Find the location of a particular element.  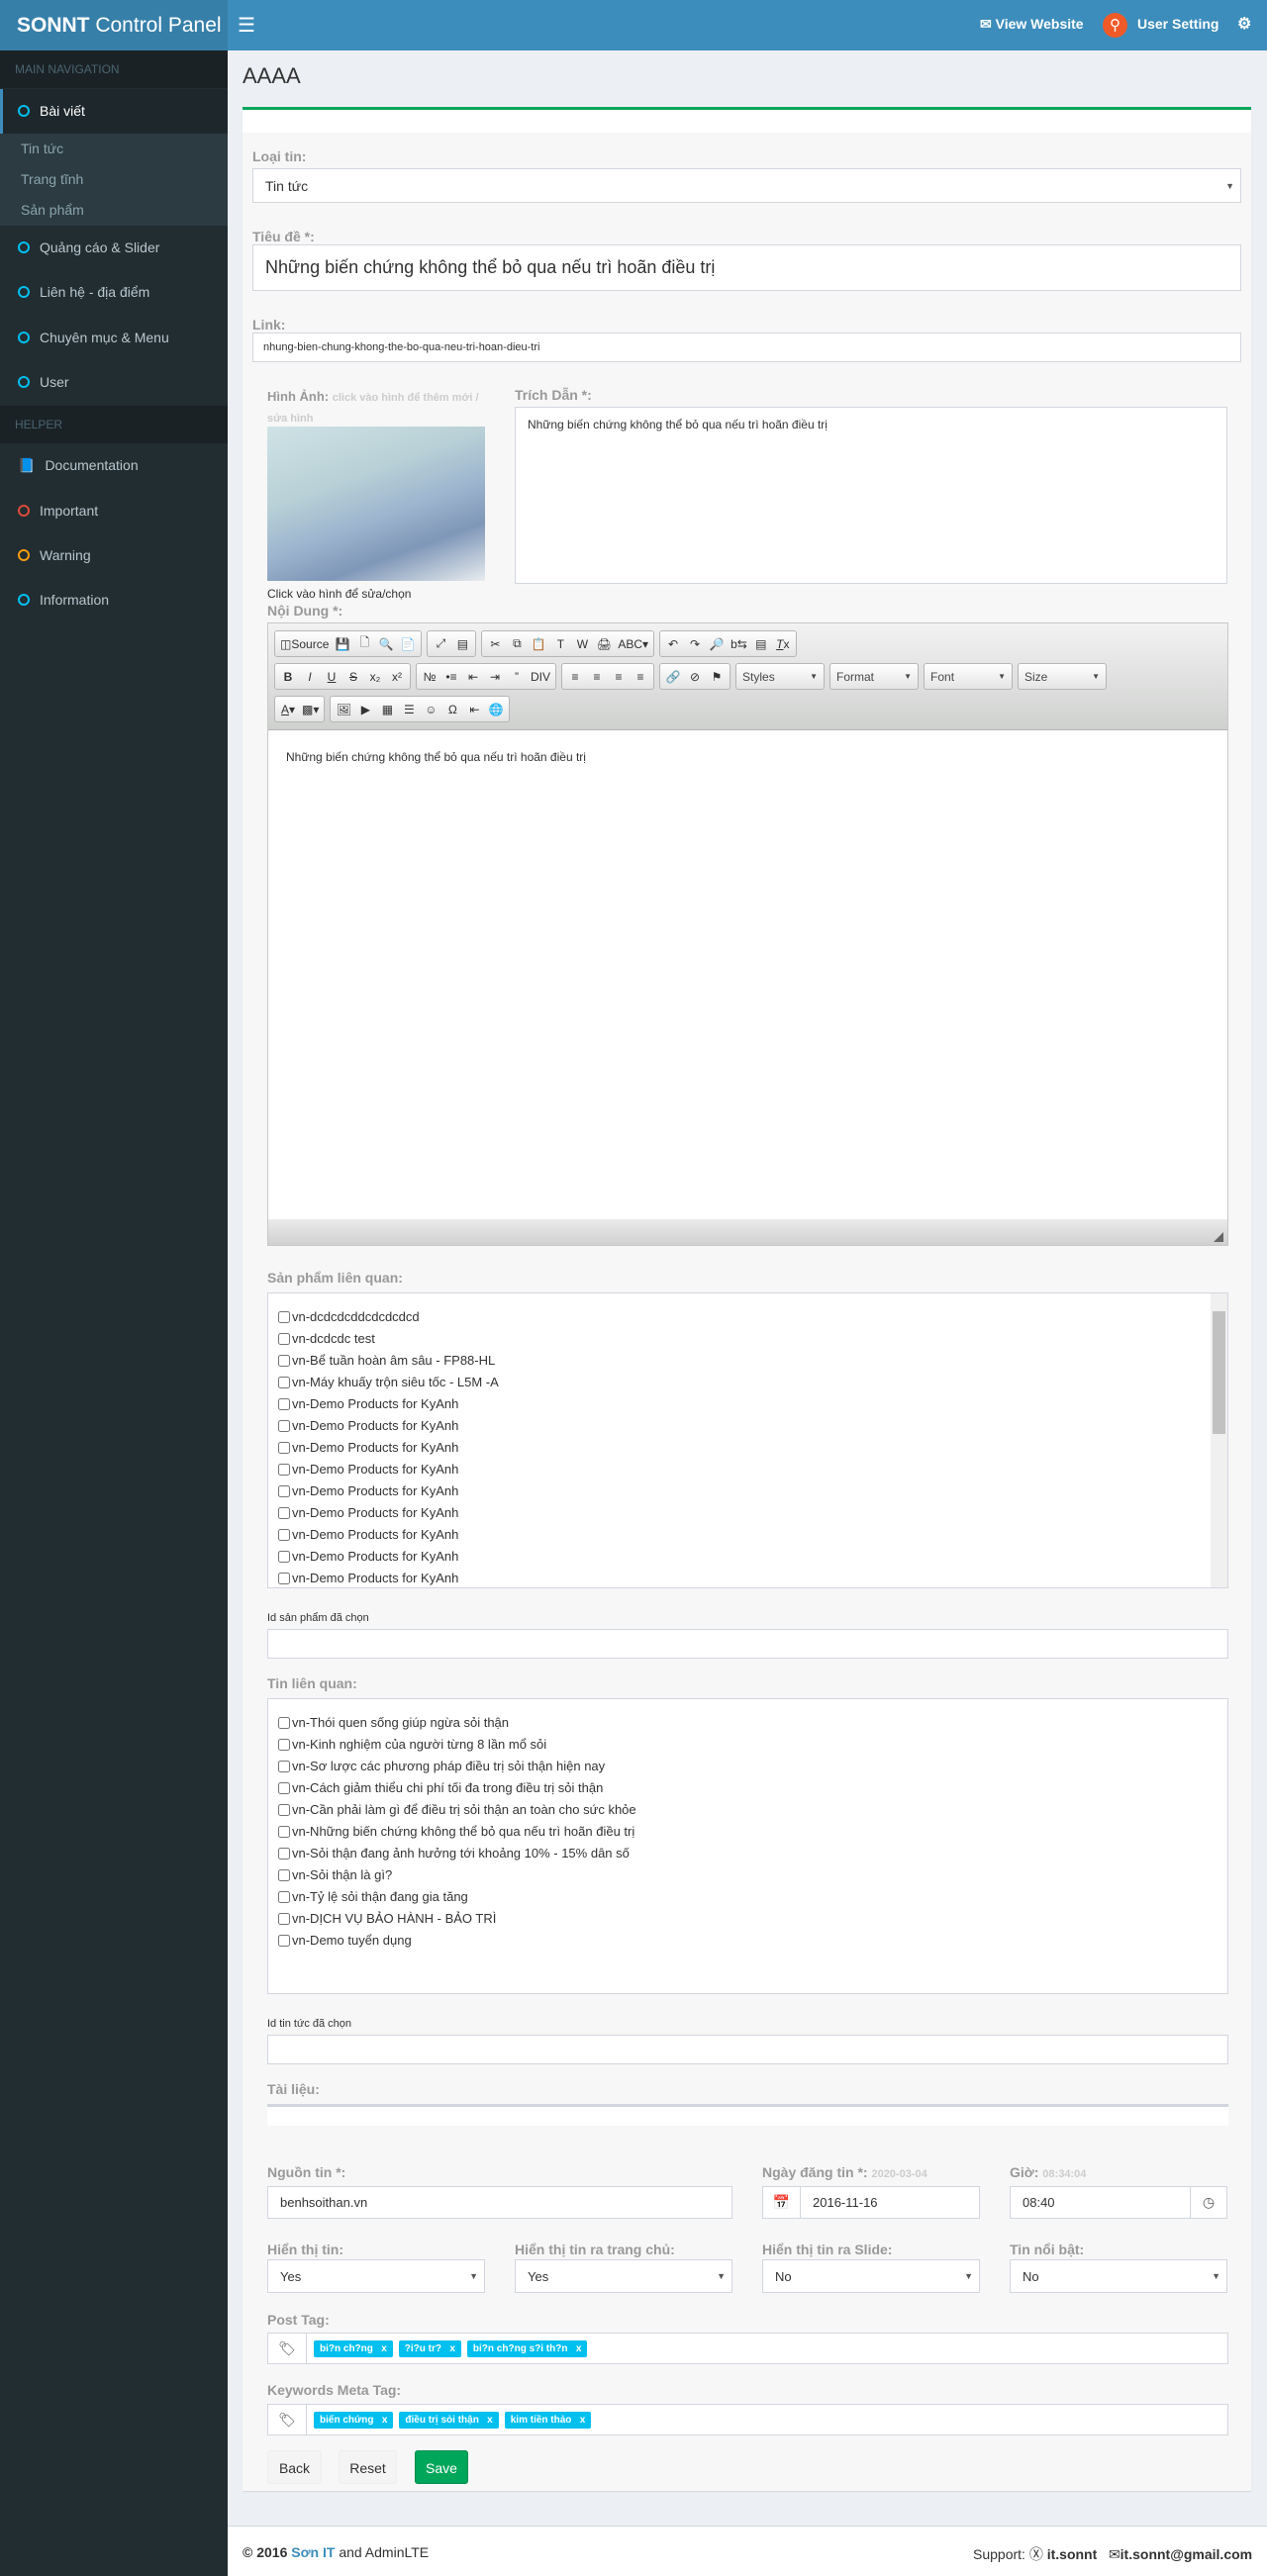

anchor-button: ⚑ is located at coordinates (717, 677).